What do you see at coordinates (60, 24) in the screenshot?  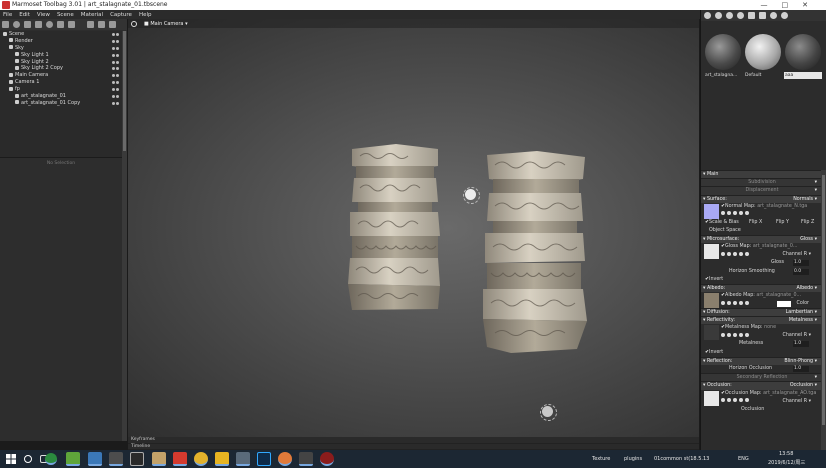 I see `turntable-icon` at bounding box center [60, 24].